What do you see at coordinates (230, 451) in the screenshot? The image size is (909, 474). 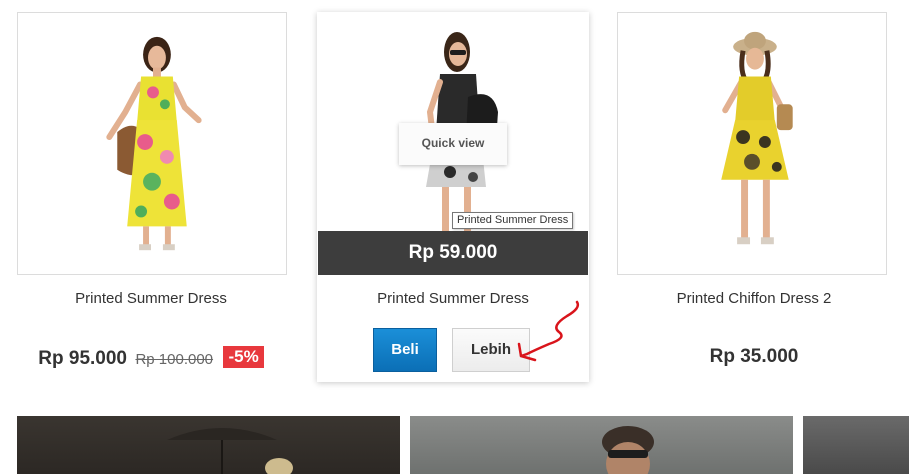 I see `umbrella-figure-image` at bounding box center [230, 451].